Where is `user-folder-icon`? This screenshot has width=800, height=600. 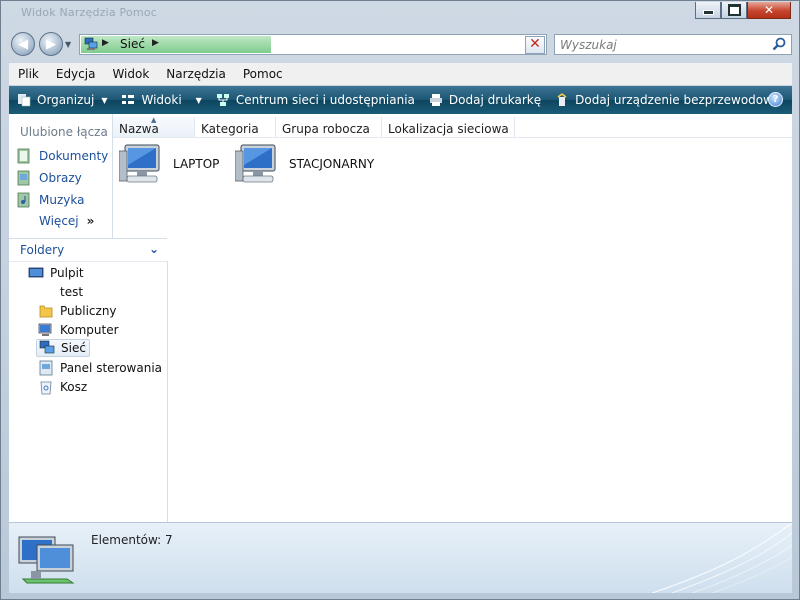
user-folder-icon is located at coordinates (46, 292).